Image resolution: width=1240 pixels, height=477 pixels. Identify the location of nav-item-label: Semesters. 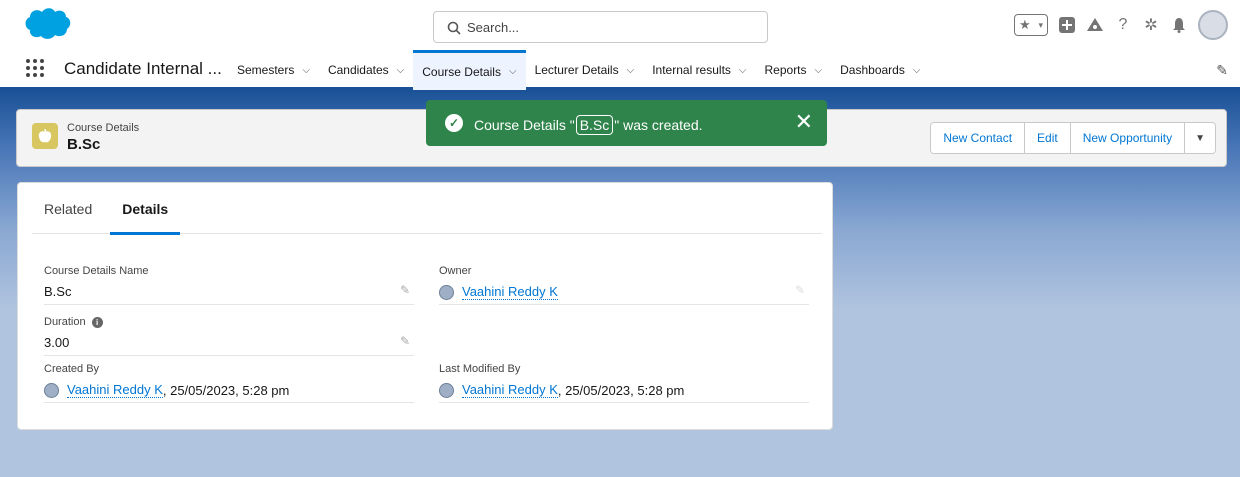
(266, 70).